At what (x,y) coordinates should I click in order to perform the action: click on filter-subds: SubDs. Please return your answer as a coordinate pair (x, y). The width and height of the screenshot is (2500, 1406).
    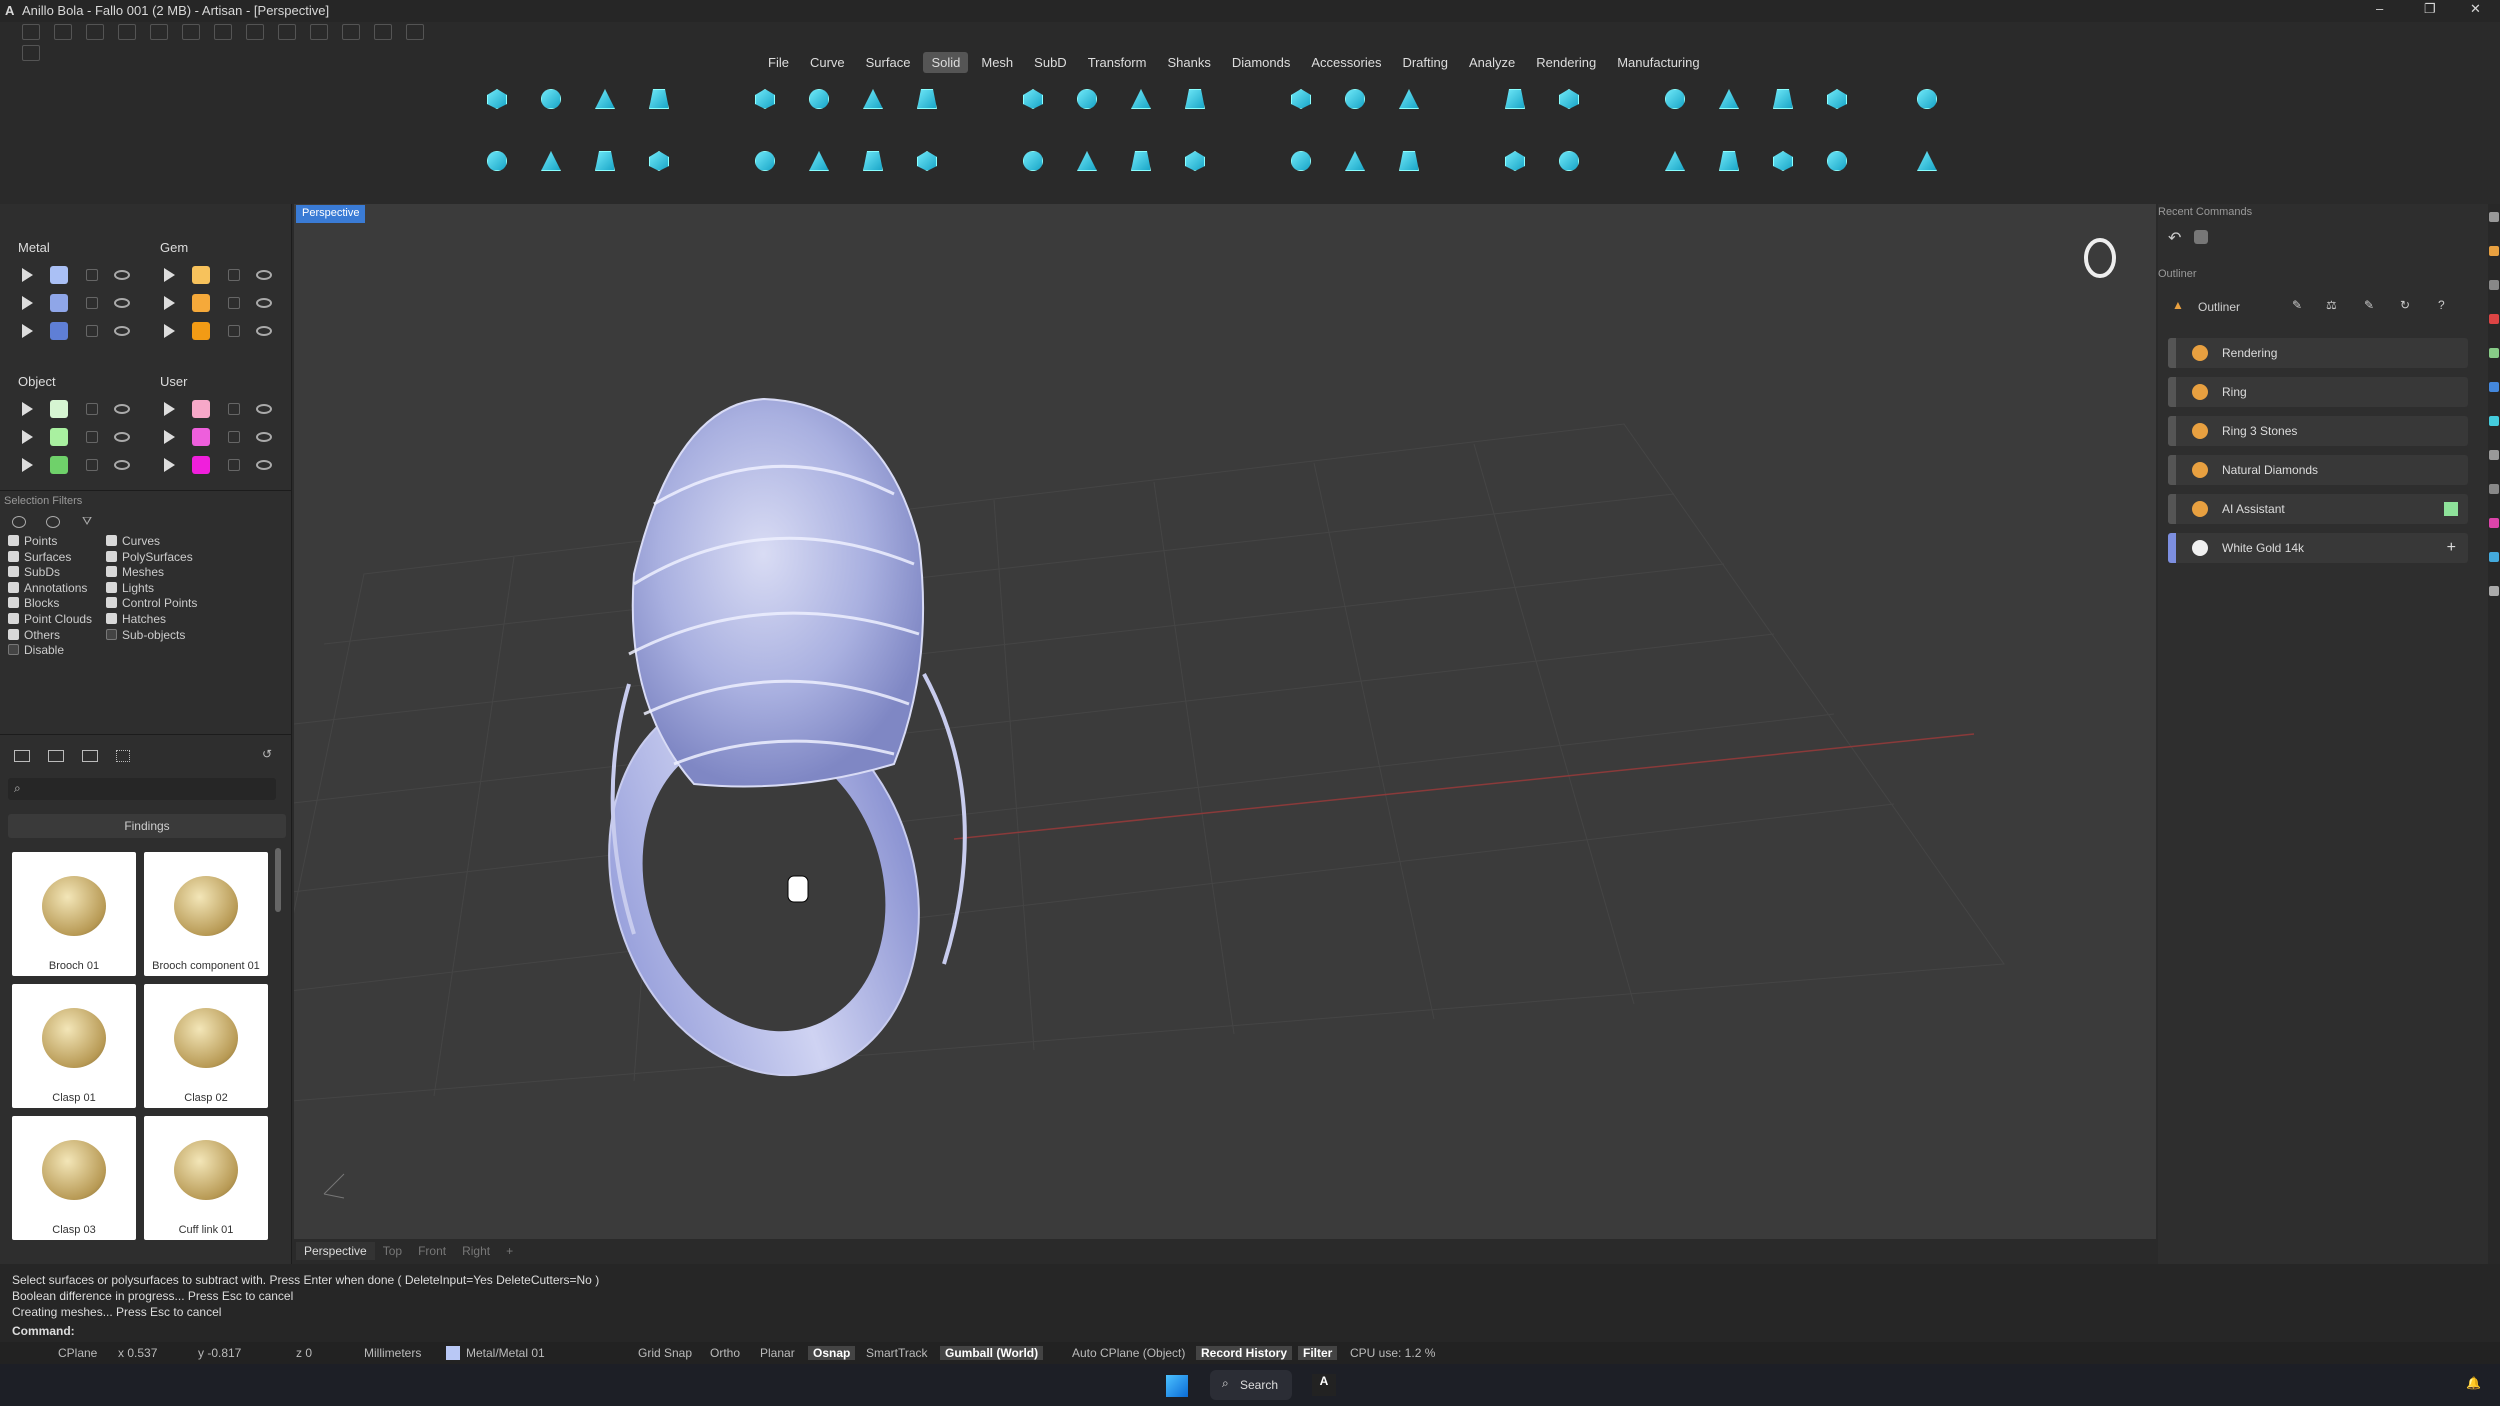
    Looking at the image, I should click on (34, 572).